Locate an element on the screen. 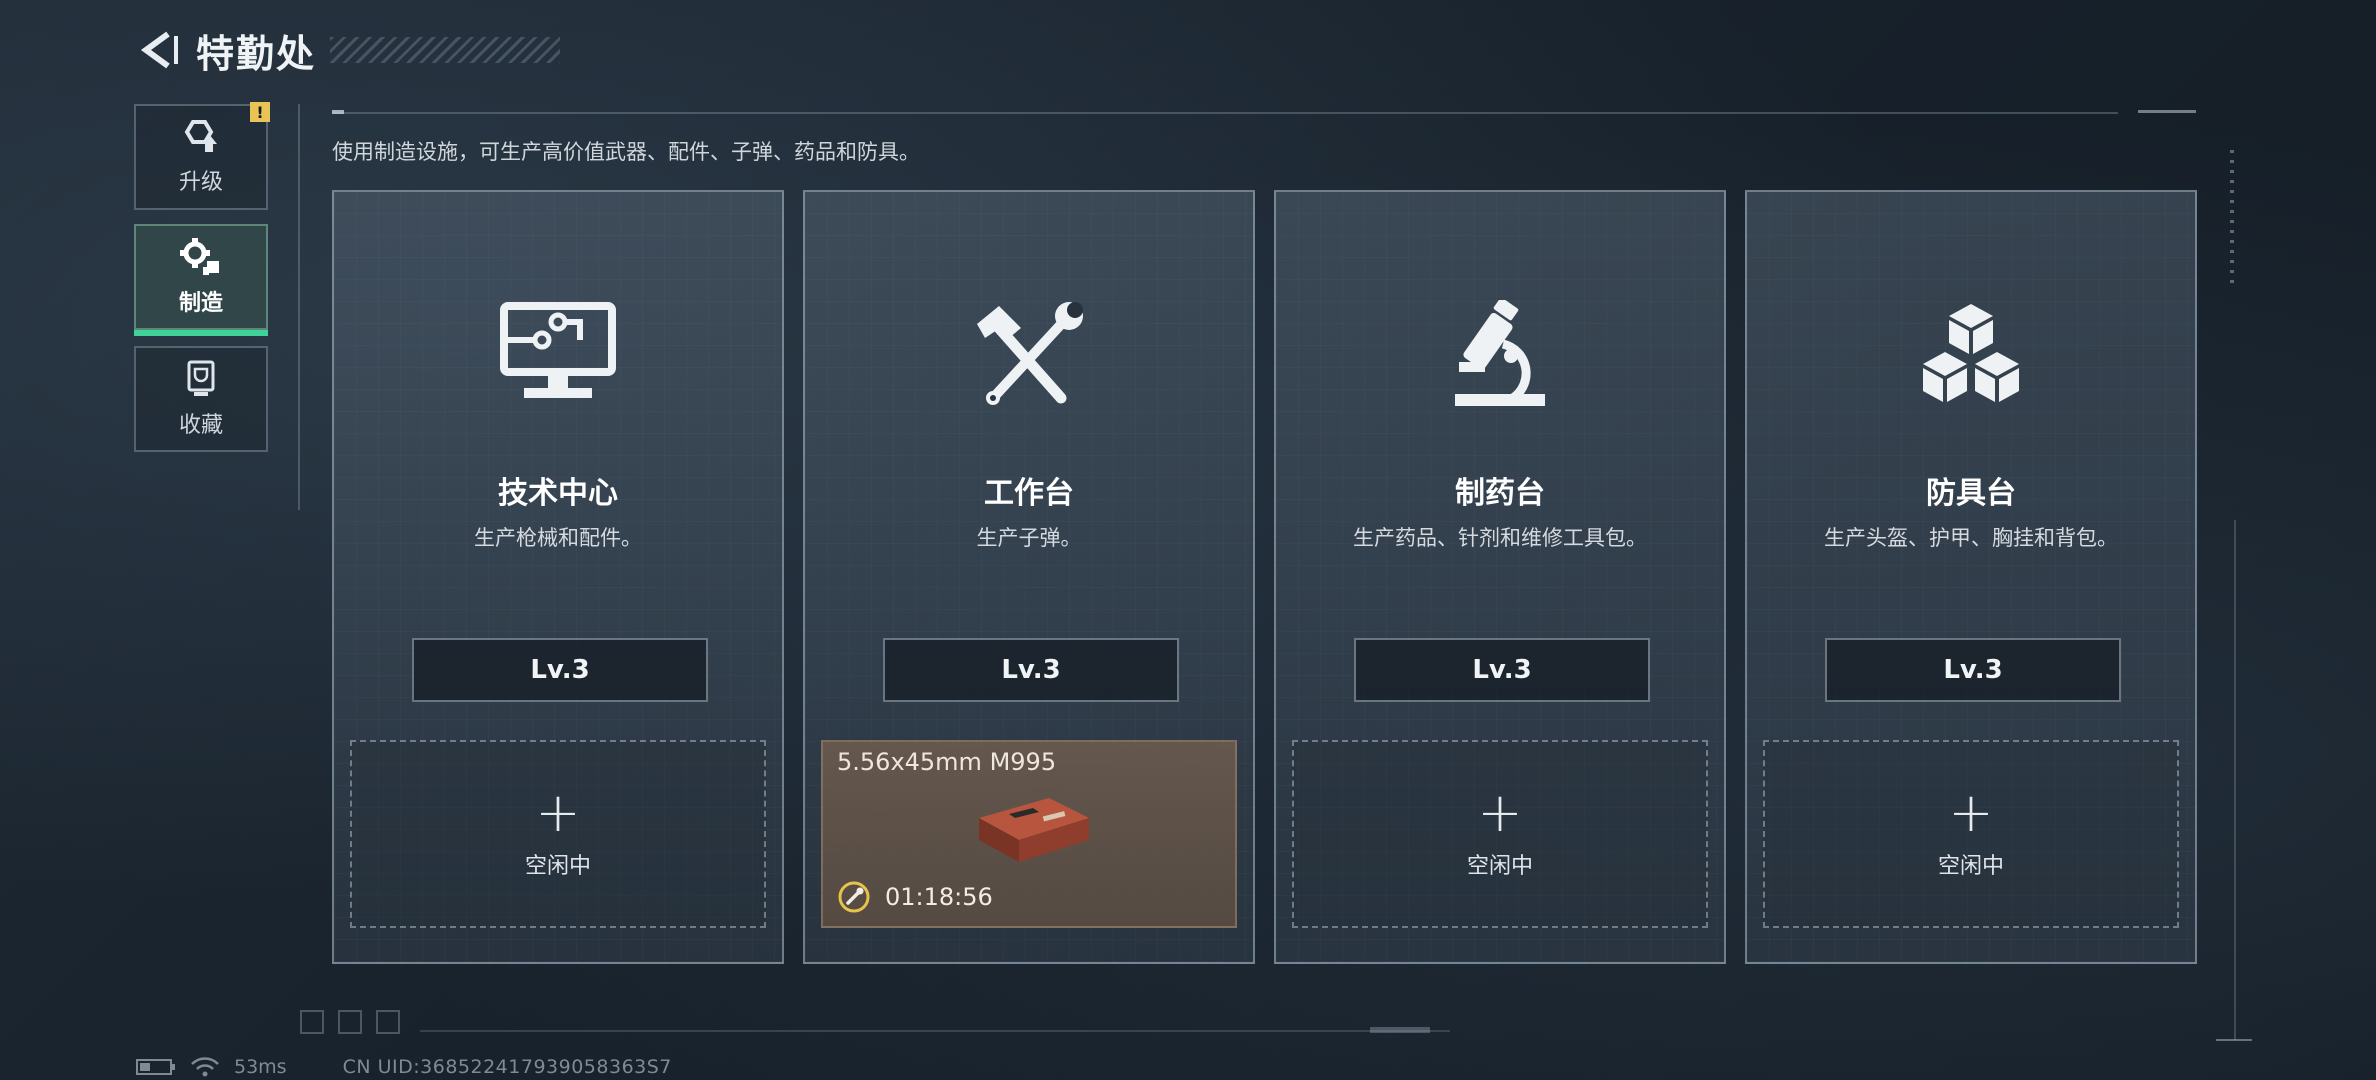 This screenshot has width=2376, height=1080. bottom-decoration is located at coordinates (357, 1022).